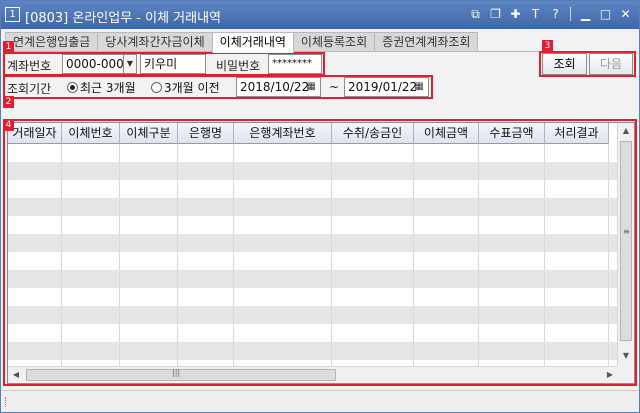  I want to click on scroll-left-icon: ◀, so click(16, 374).